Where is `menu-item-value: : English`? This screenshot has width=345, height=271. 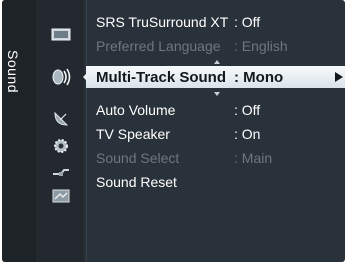
menu-item-value: : English is located at coordinates (261, 46).